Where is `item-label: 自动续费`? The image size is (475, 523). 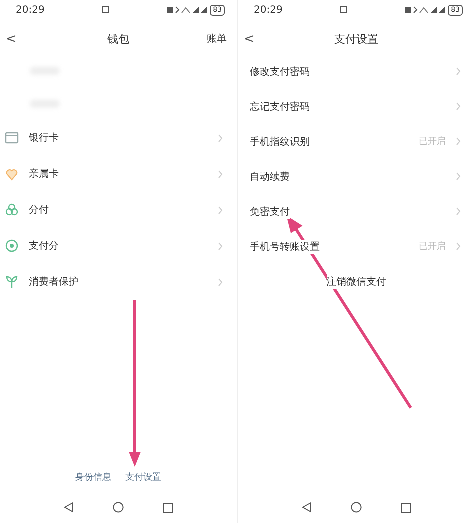
item-label: 自动续费 is located at coordinates (270, 177).